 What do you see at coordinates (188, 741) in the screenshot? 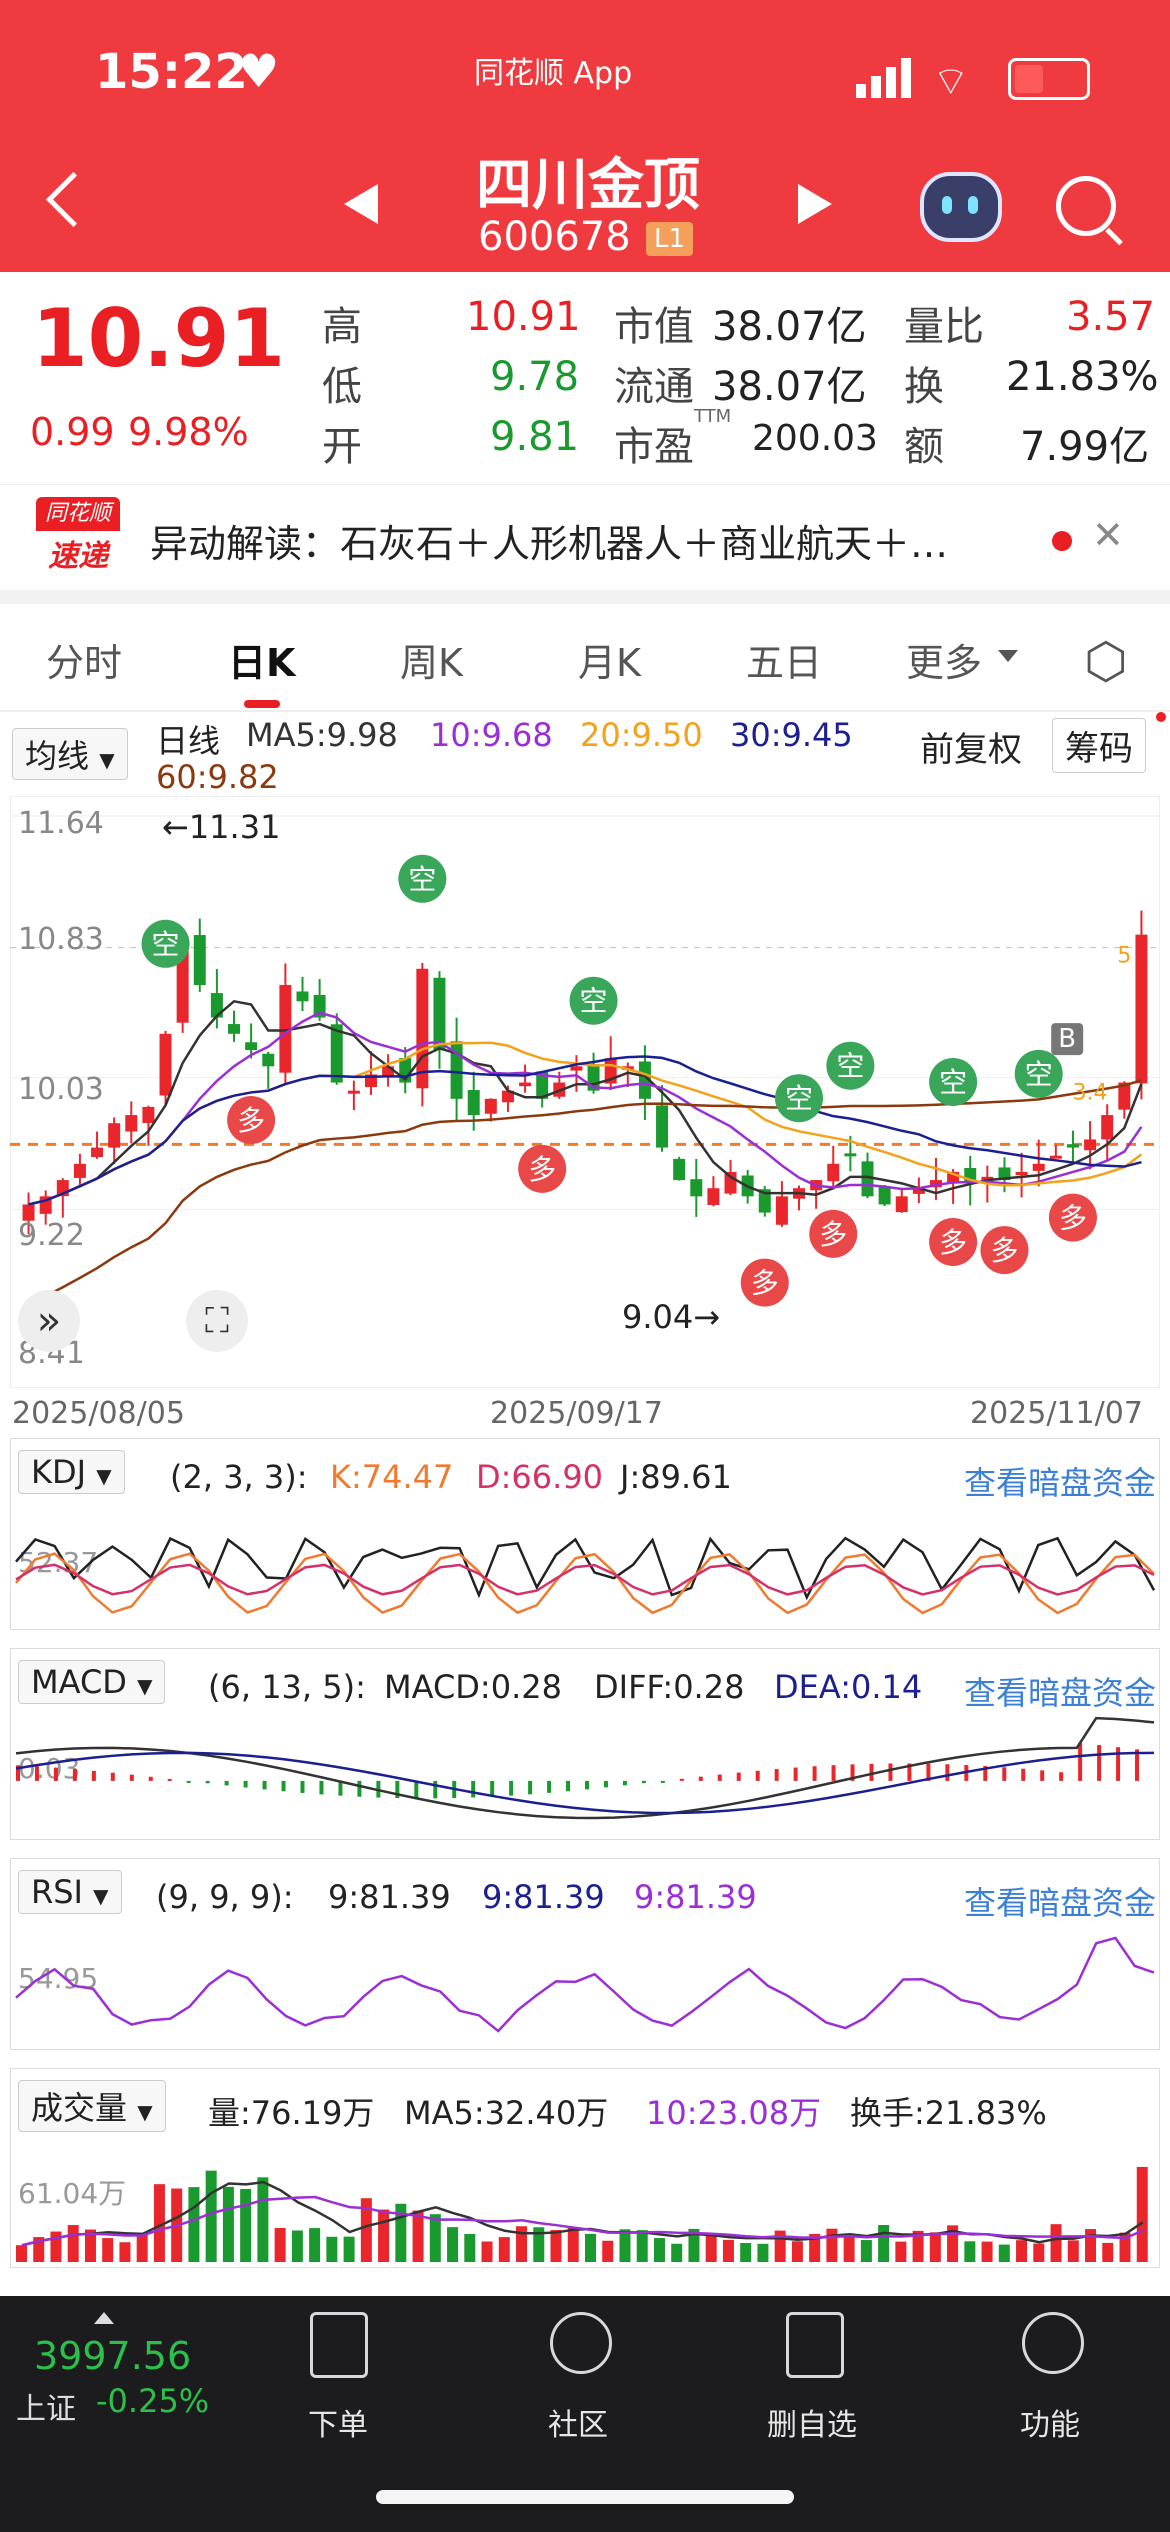
I see `ma-period-label: 日线` at bounding box center [188, 741].